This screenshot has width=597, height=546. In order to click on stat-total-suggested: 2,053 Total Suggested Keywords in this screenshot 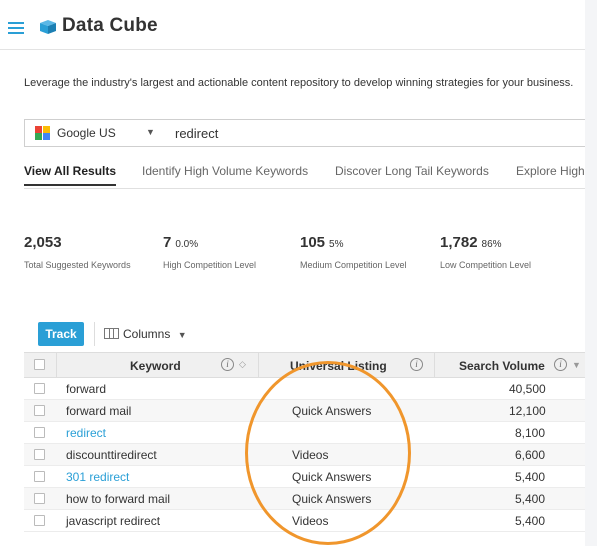, I will do `click(77, 252)`.